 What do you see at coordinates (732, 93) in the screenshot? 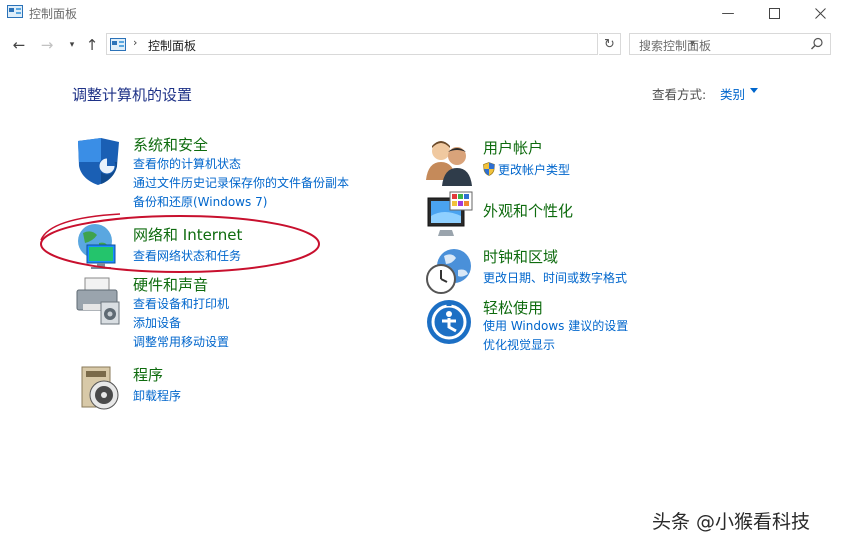
I see `view-by-dropdown: 类别` at bounding box center [732, 93].